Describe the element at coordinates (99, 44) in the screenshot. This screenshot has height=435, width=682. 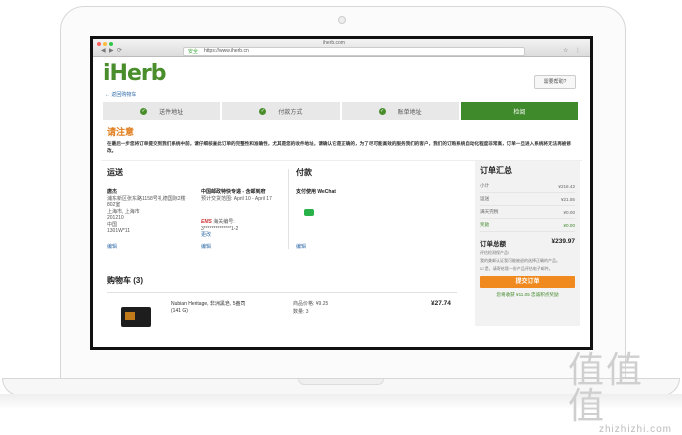
I see `close-icon` at that location.